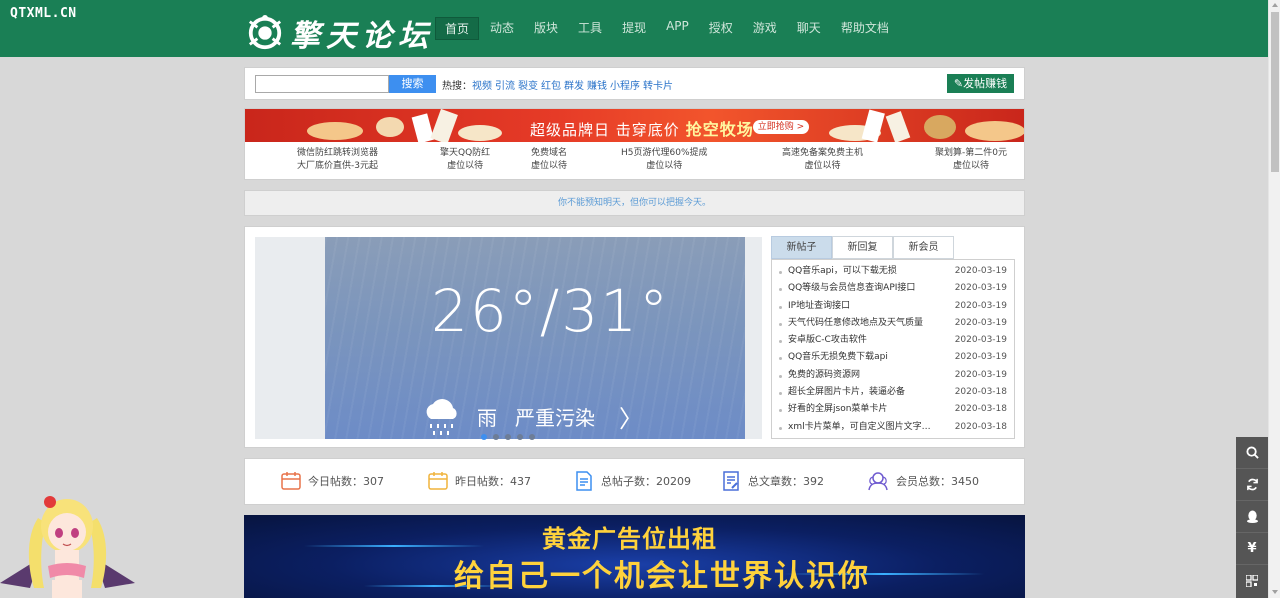 The image size is (1280, 598). What do you see at coordinates (664, 160) in the screenshot?
I see `ad-link-h5: H5页游代理60%提成 虚位以待` at bounding box center [664, 160].